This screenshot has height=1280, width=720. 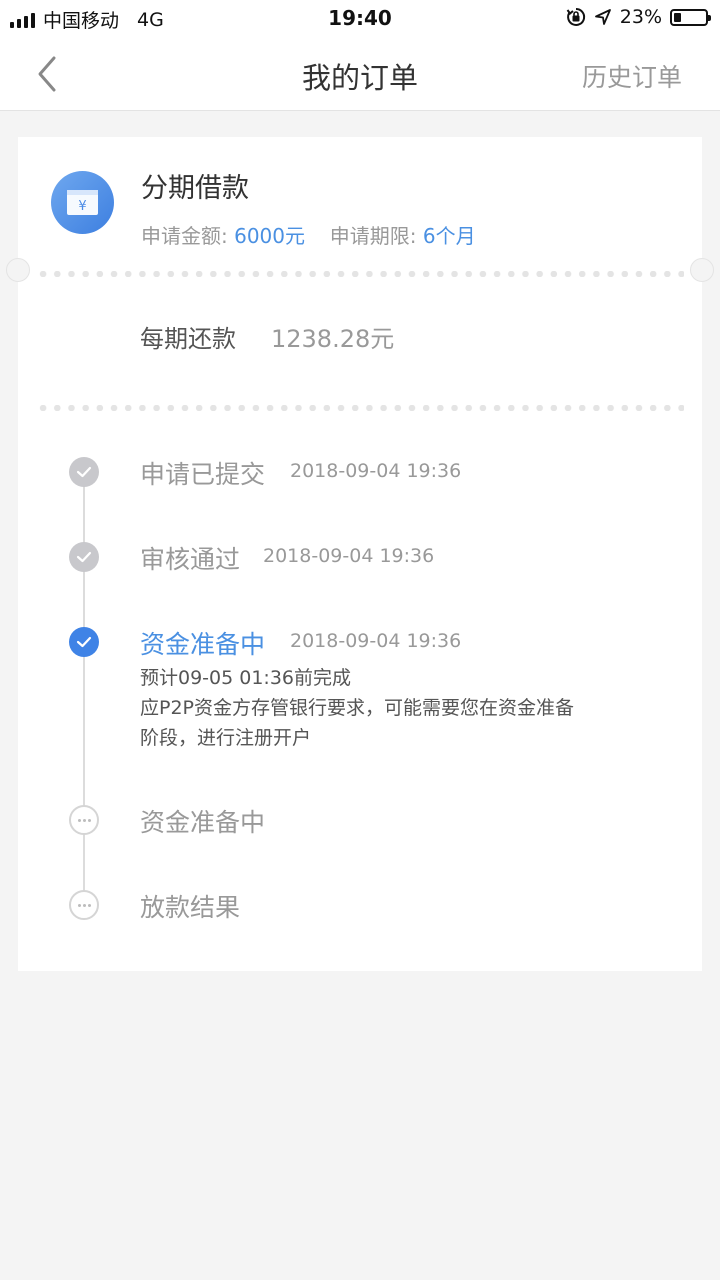 I want to click on amount-label: 申请金额:, so click(x=188, y=236).